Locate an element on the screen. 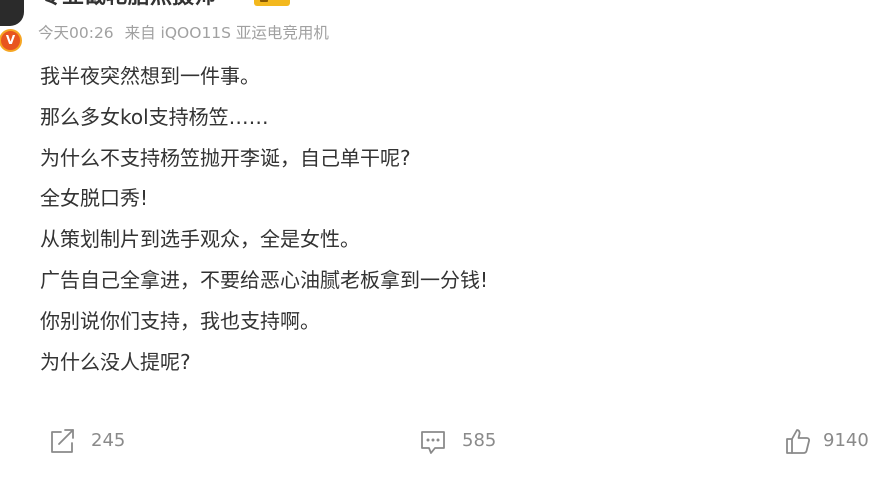 The width and height of the screenshot is (888, 478). level-badge-icon is located at coordinates (272, 3).